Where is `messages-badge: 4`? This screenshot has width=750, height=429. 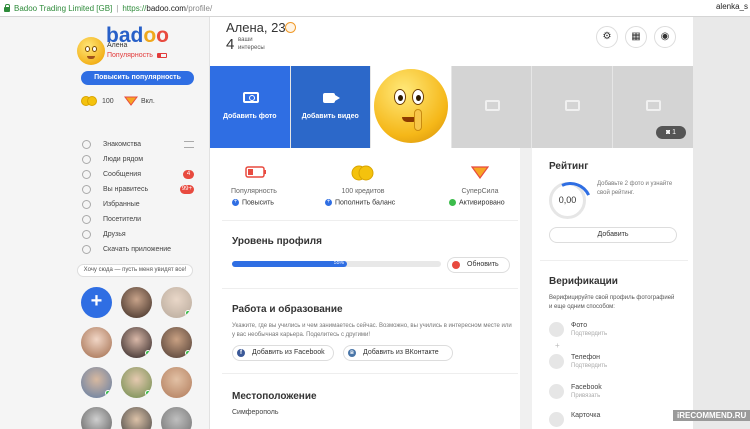 messages-badge: 4 is located at coordinates (188, 174).